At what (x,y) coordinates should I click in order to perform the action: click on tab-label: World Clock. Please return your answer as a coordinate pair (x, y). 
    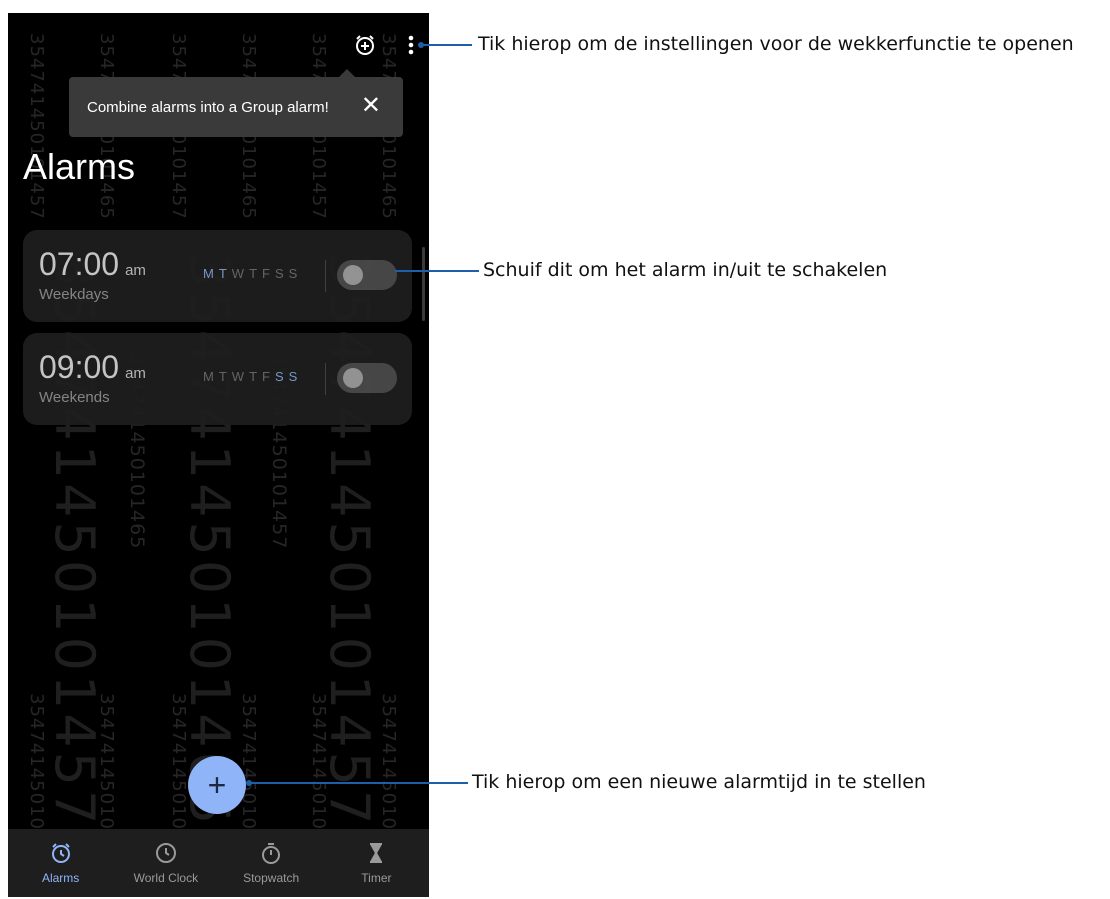
    Looking at the image, I should click on (166, 878).